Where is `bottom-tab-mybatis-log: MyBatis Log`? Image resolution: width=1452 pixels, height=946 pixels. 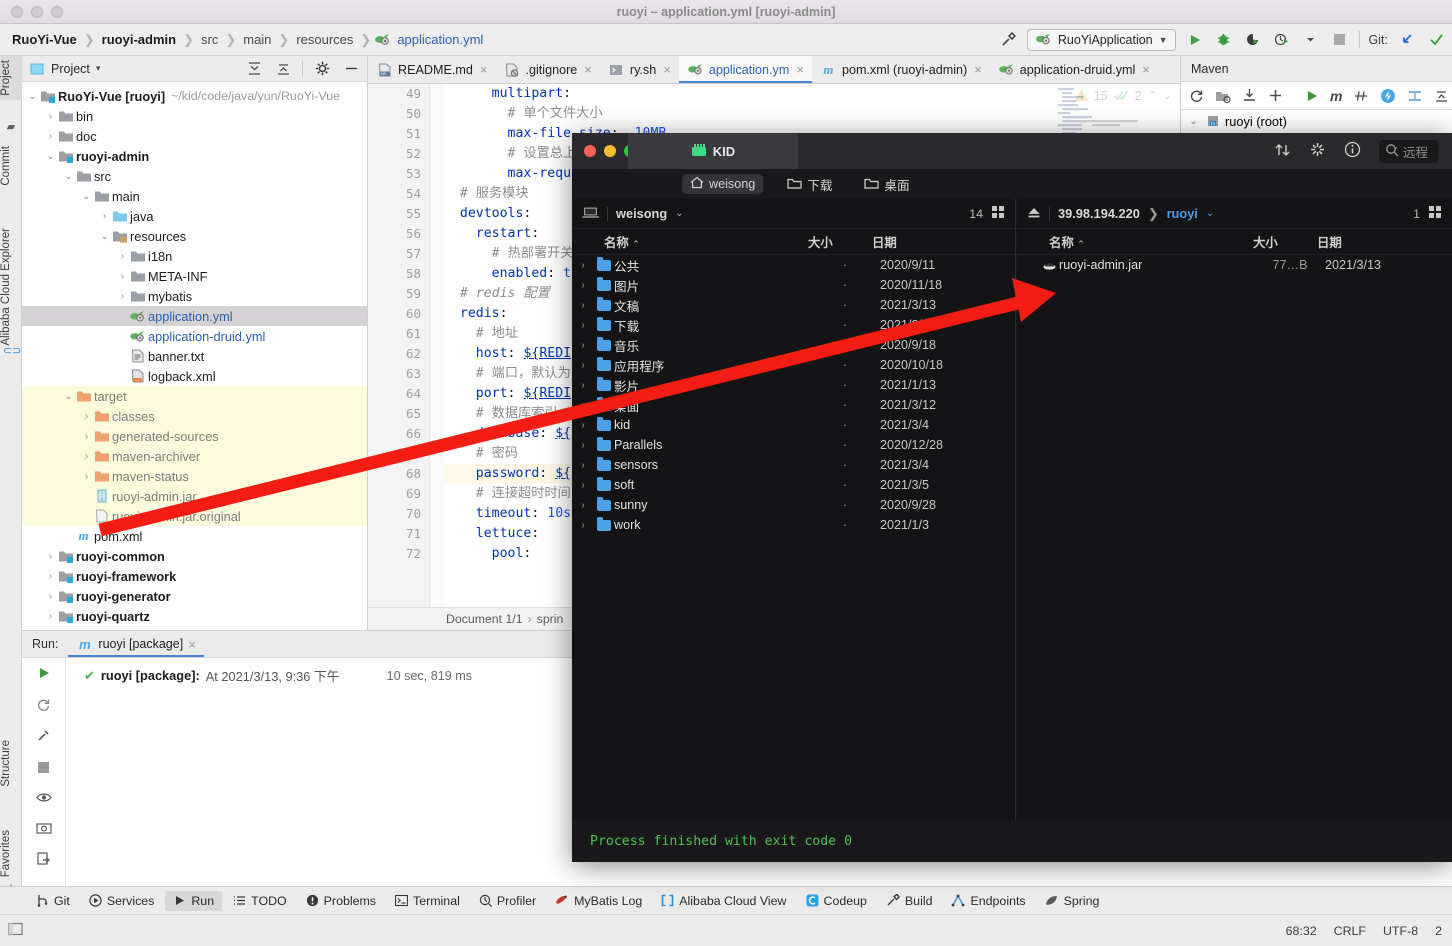 bottom-tab-mybatis-log: MyBatis Log is located at coordinates (598, 901).